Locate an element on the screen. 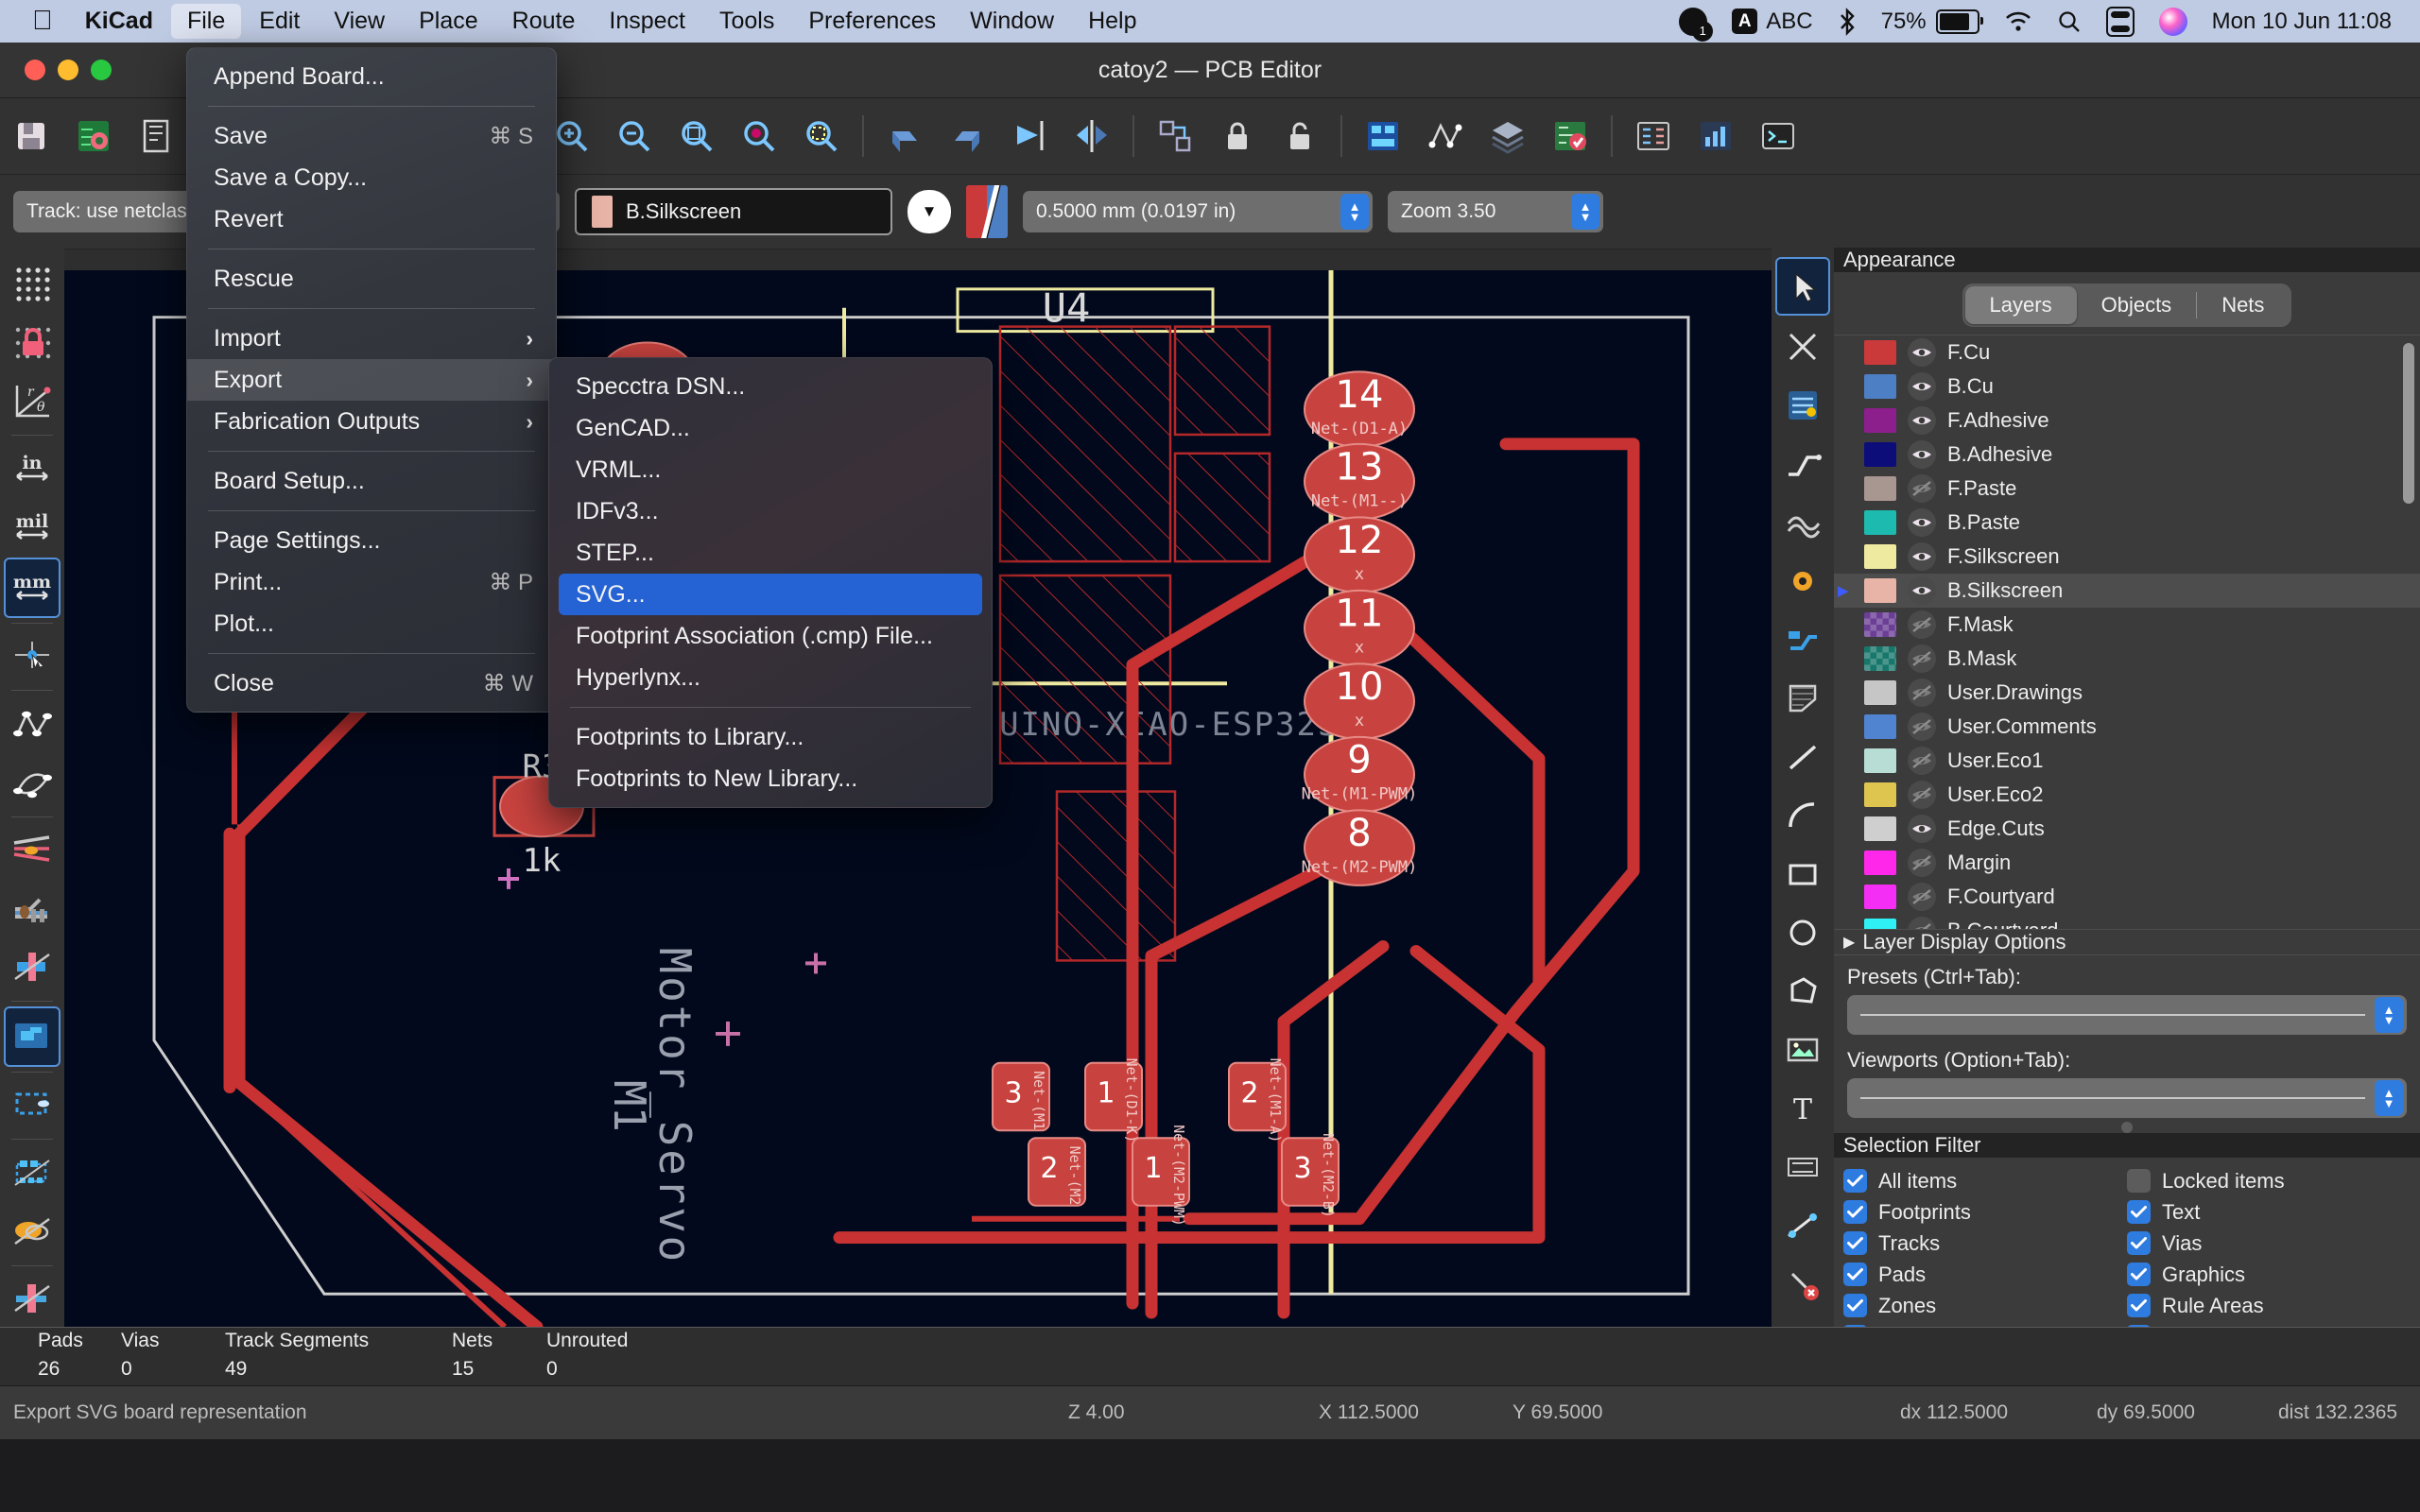 This screenshot has height=1512, width=2420. tab-objects: Objects is located at coordinates (2137, 305).